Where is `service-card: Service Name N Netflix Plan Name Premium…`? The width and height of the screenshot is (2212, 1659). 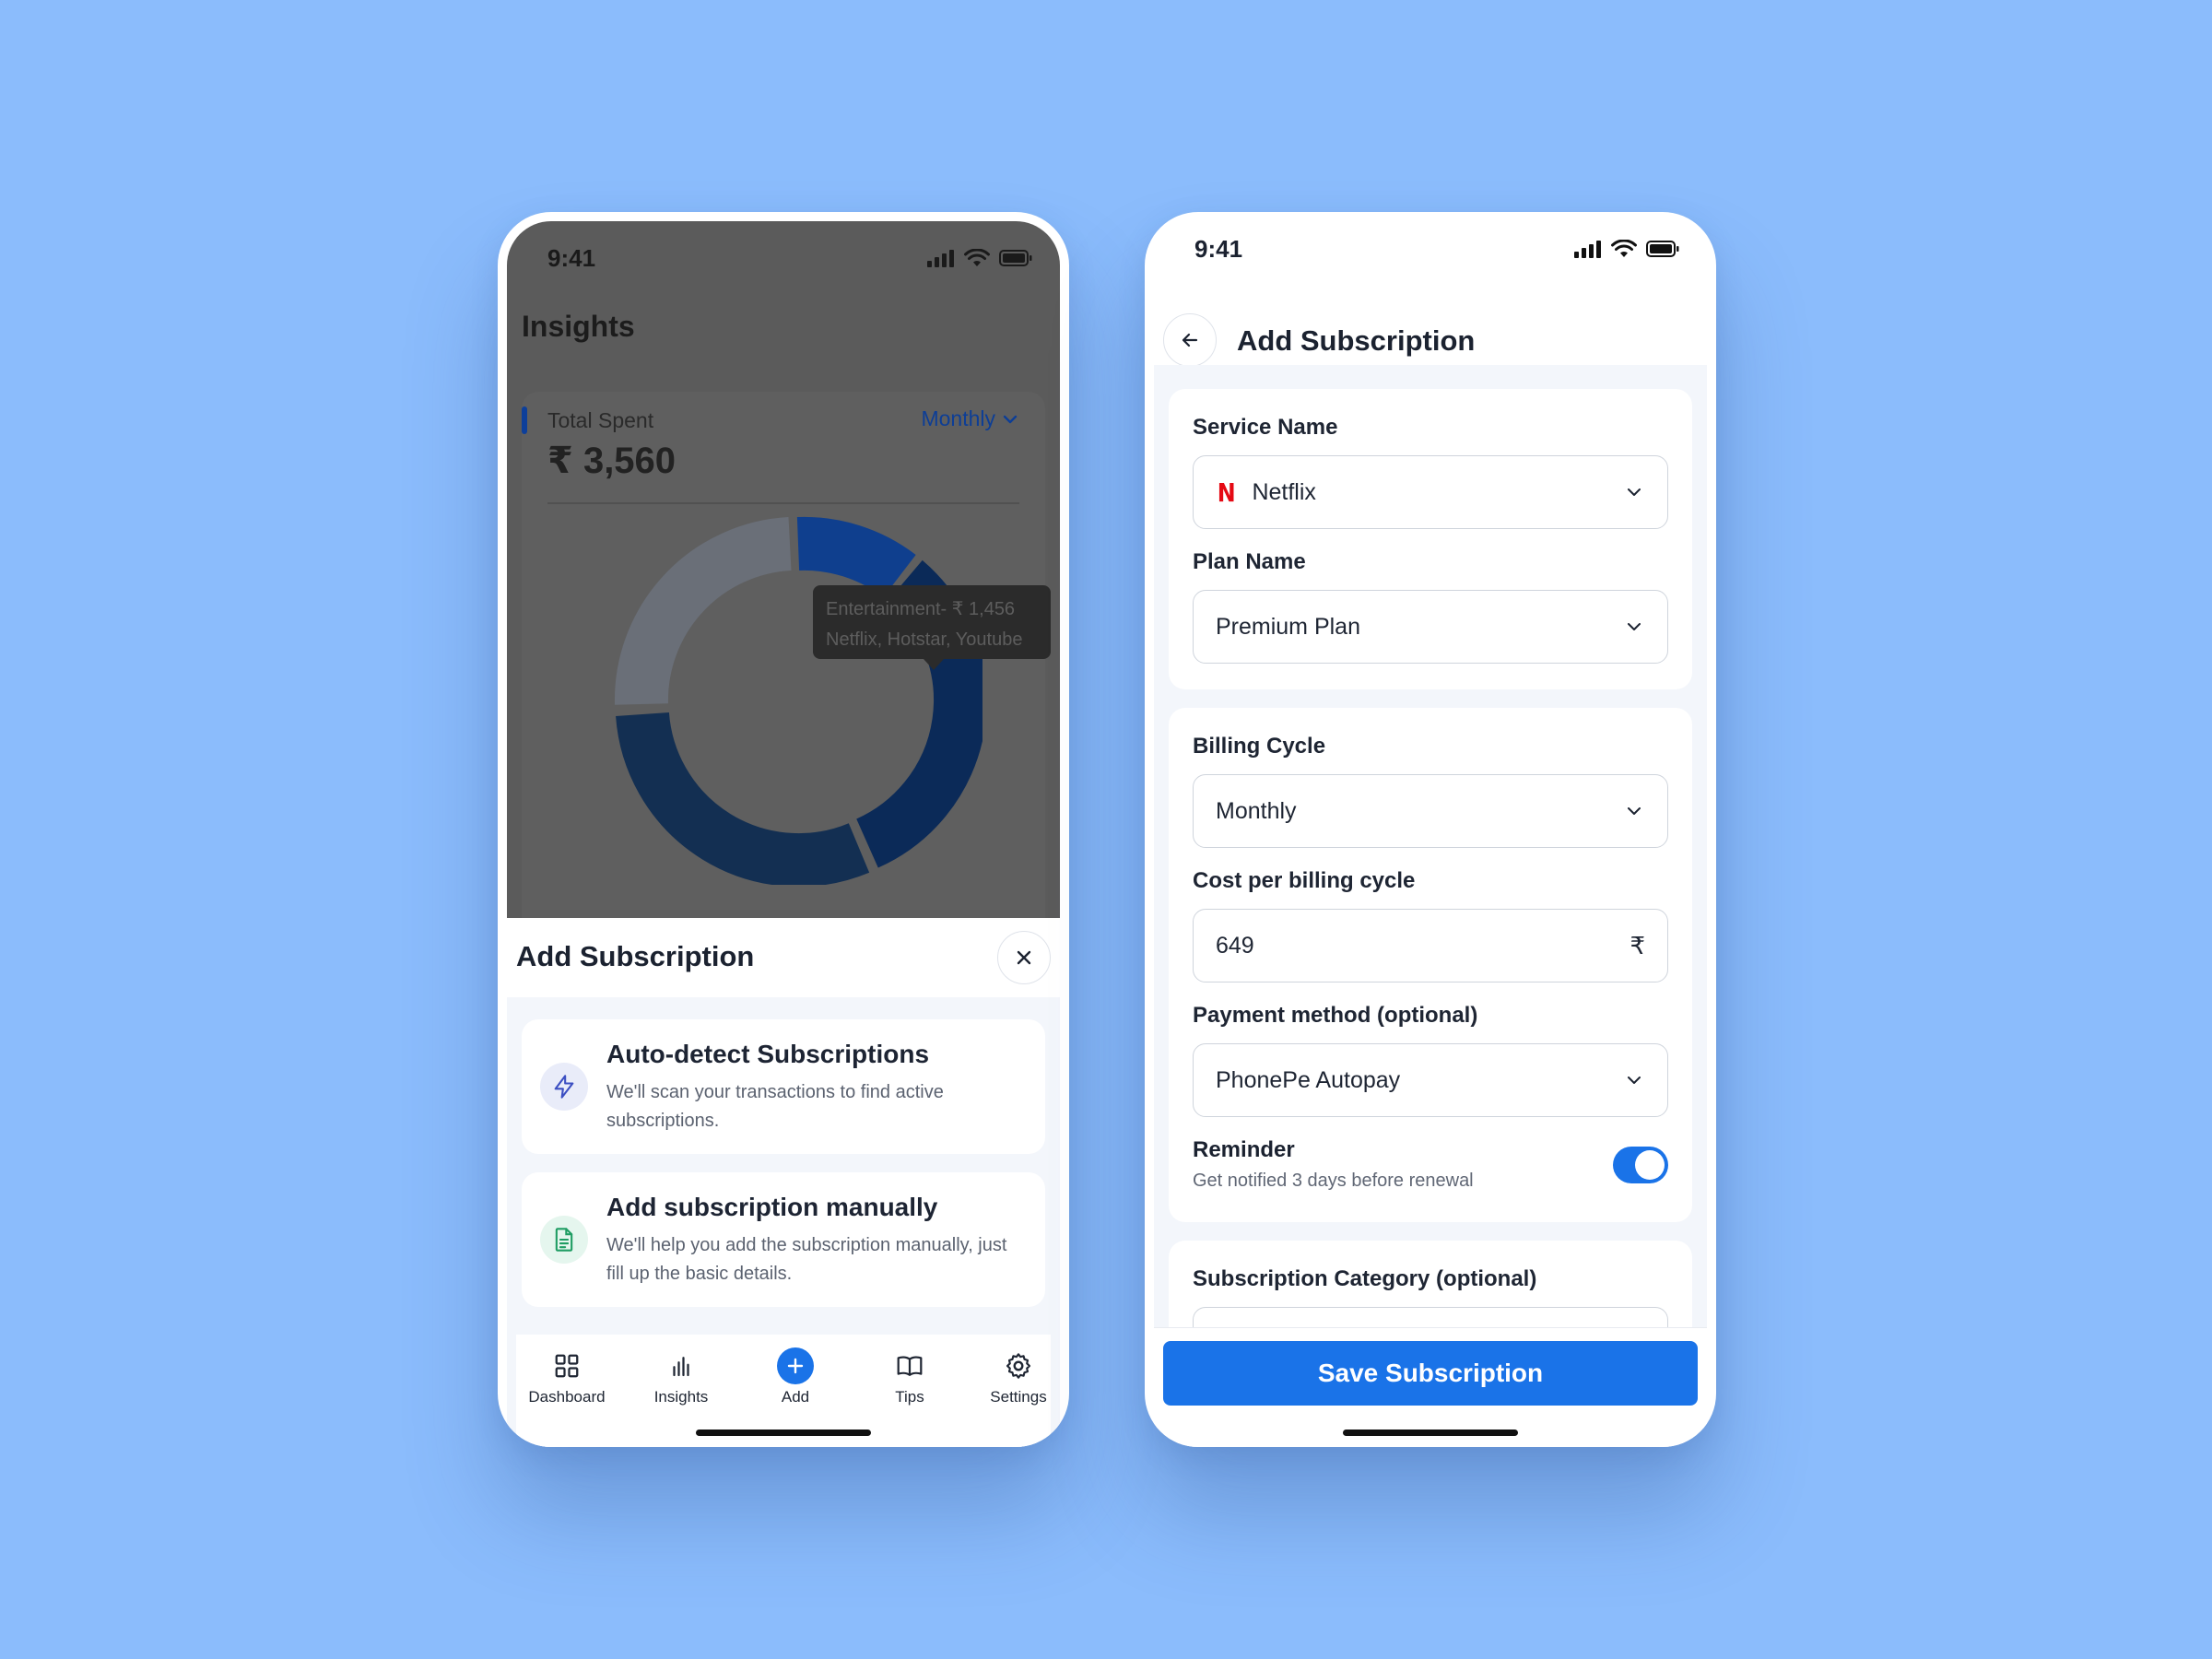
service-card: Service Name N Netflix Plan Name Premium… is located at coordinates (1430, 539).